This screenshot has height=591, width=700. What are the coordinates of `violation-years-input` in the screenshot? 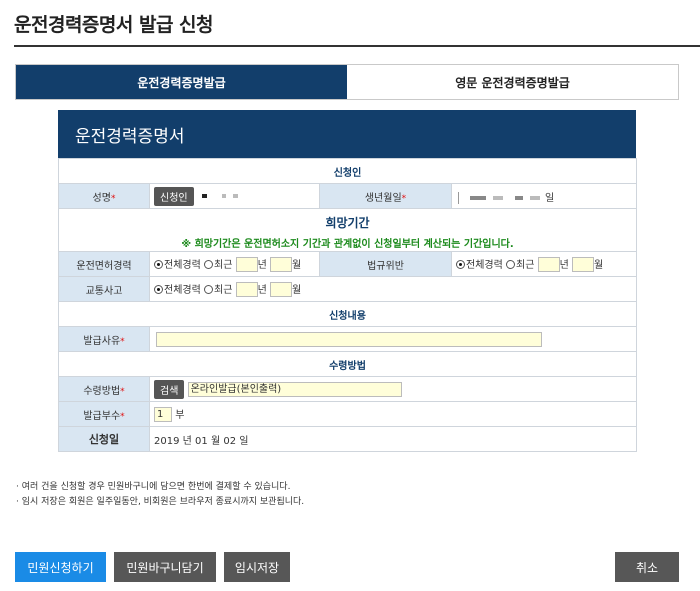 It's located at (548, 265).